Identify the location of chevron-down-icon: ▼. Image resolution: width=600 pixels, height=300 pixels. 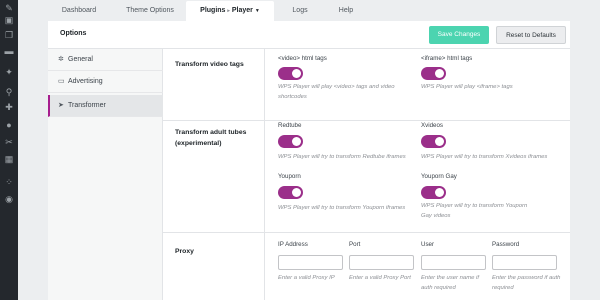
(257, 11).